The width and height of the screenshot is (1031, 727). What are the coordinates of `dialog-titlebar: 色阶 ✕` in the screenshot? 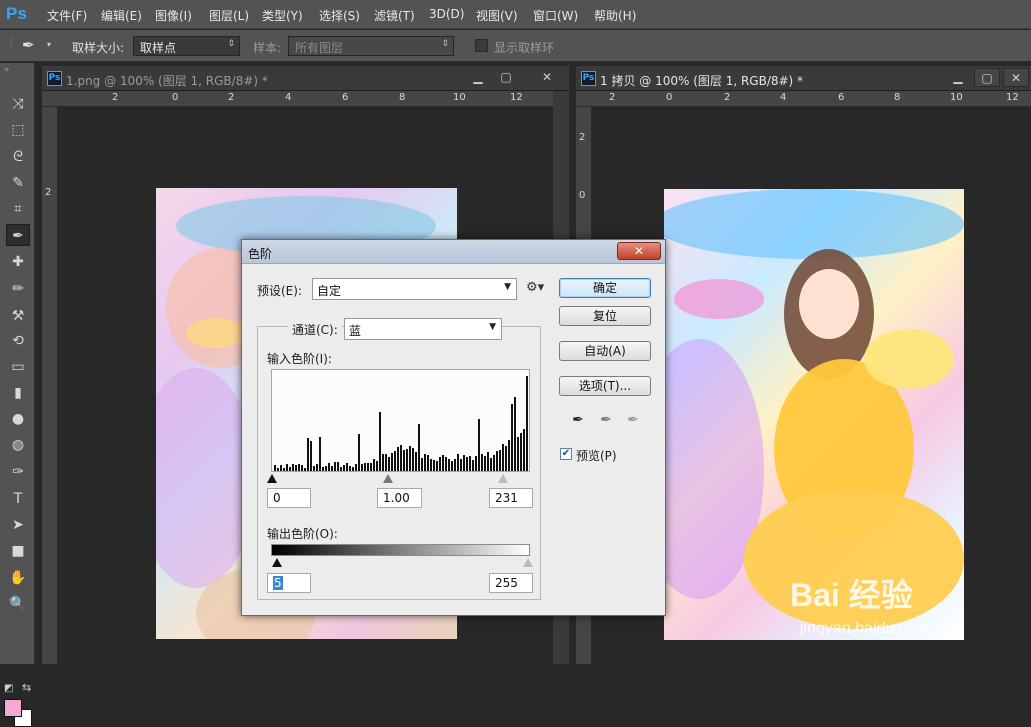 It's located at (453, 252).